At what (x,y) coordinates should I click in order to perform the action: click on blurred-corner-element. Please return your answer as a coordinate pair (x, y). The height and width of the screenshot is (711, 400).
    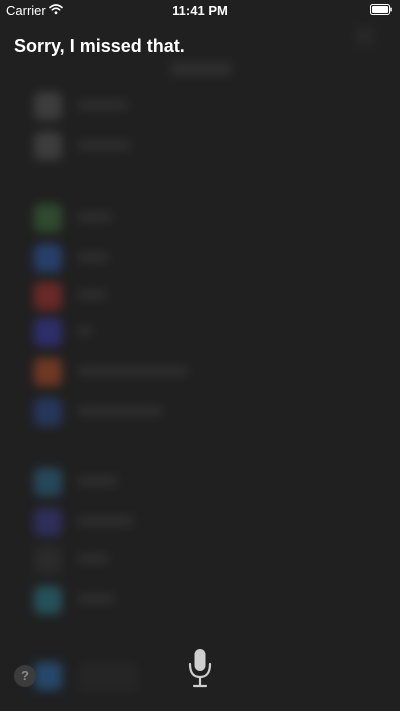
    Looking at the image, I should click on (365, 36).